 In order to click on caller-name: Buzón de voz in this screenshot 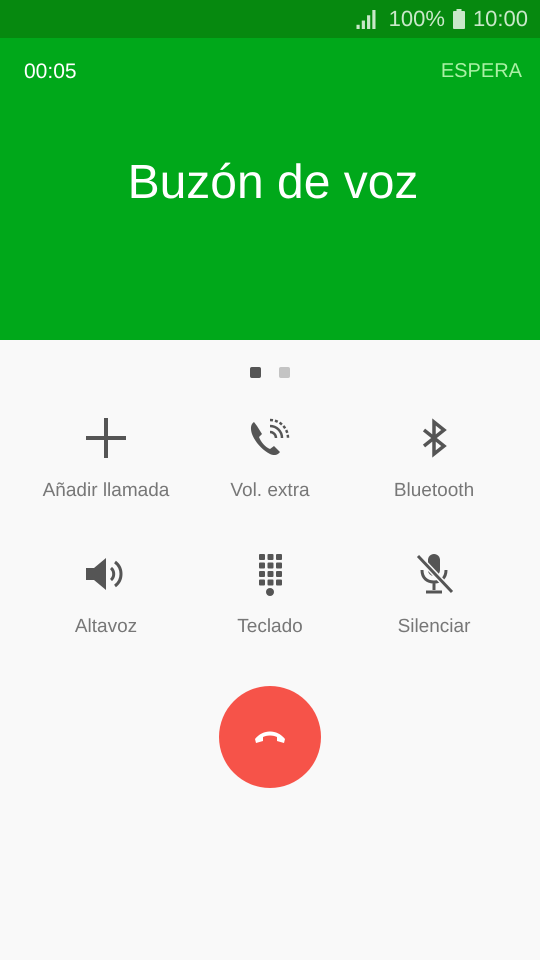, I will do `click(273, 182)`.